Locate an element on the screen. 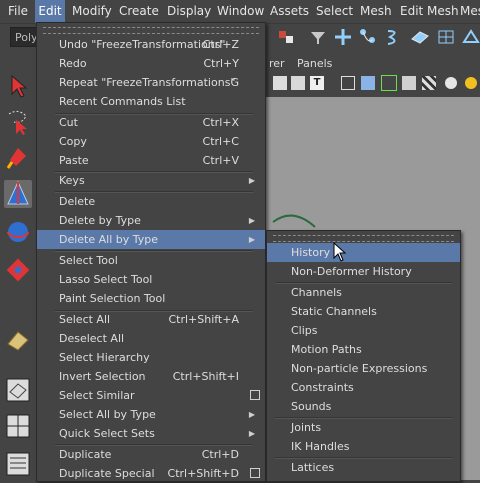 The height and width of the screenshot is (483, 480). menu-select: Select is located at coordinates (334, 11).